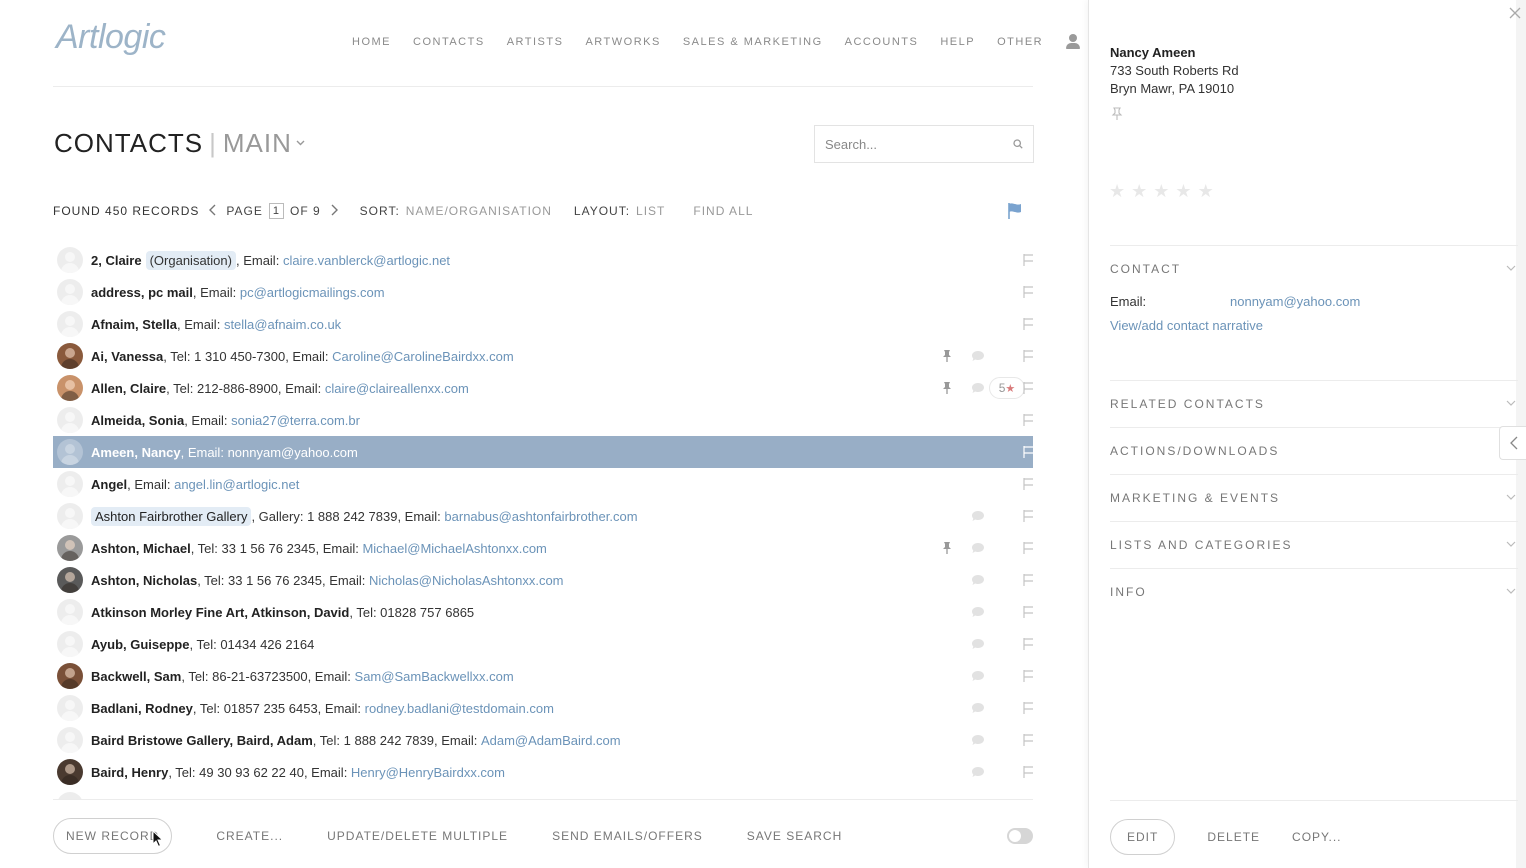 The image size is (1526, 868). I want to click on page-number-input: 1, so click(276, 211).